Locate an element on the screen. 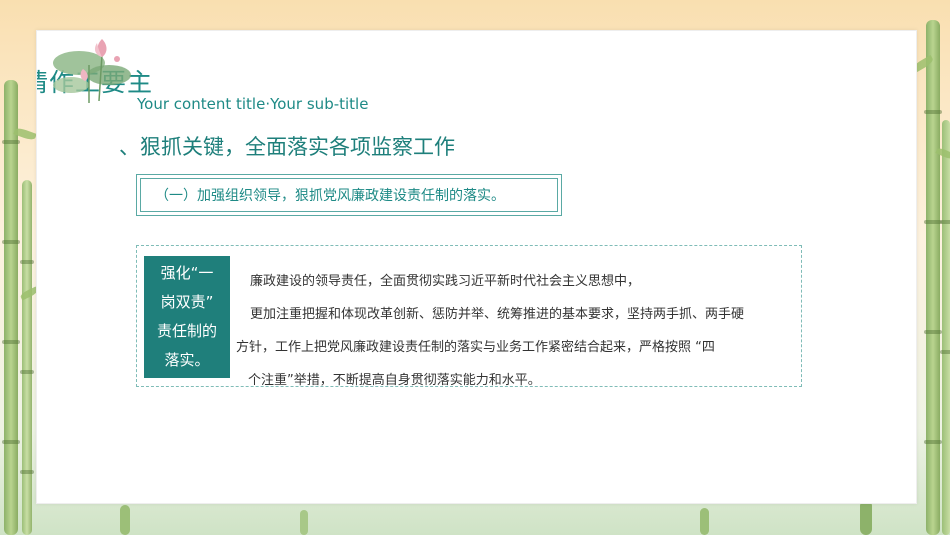 This screenshot has height=535, width=950. section-heading: 、狠抓关键，全面落实各项监察工作 is located at coordinates (287, 147).